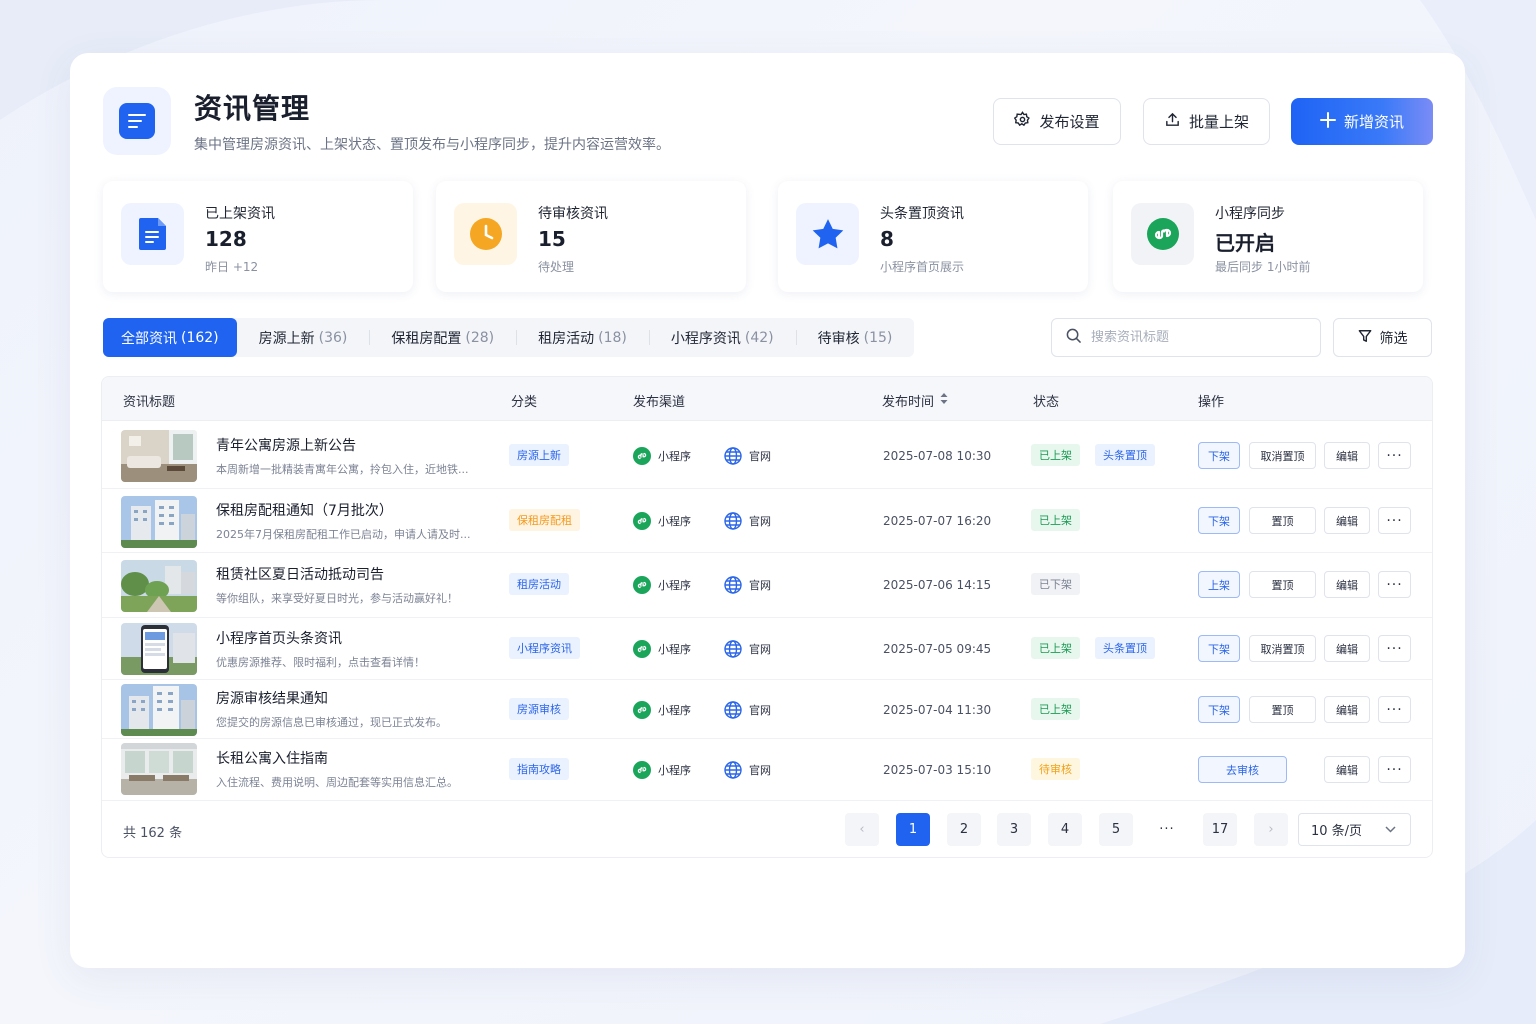  What do you see at coordinates (539, 455) in the screenshot?
I see `category-tag: 房源上新` at bounding box center [539, 455].